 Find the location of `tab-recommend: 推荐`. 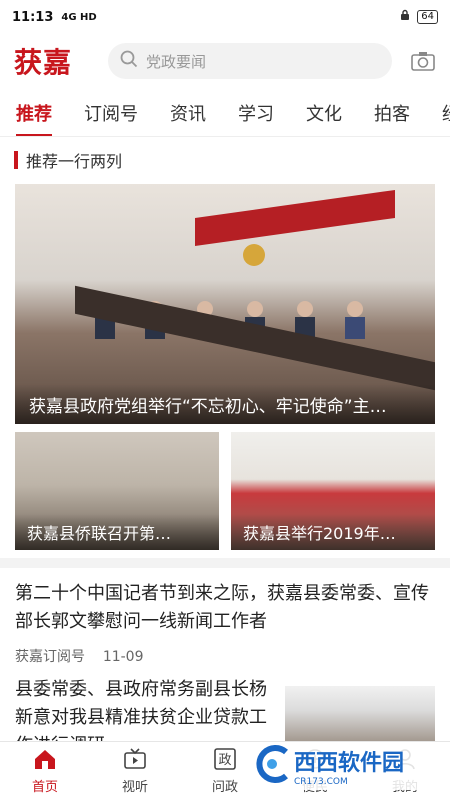

tab-recommend: 推荐 is located at coordinates (34, 118).